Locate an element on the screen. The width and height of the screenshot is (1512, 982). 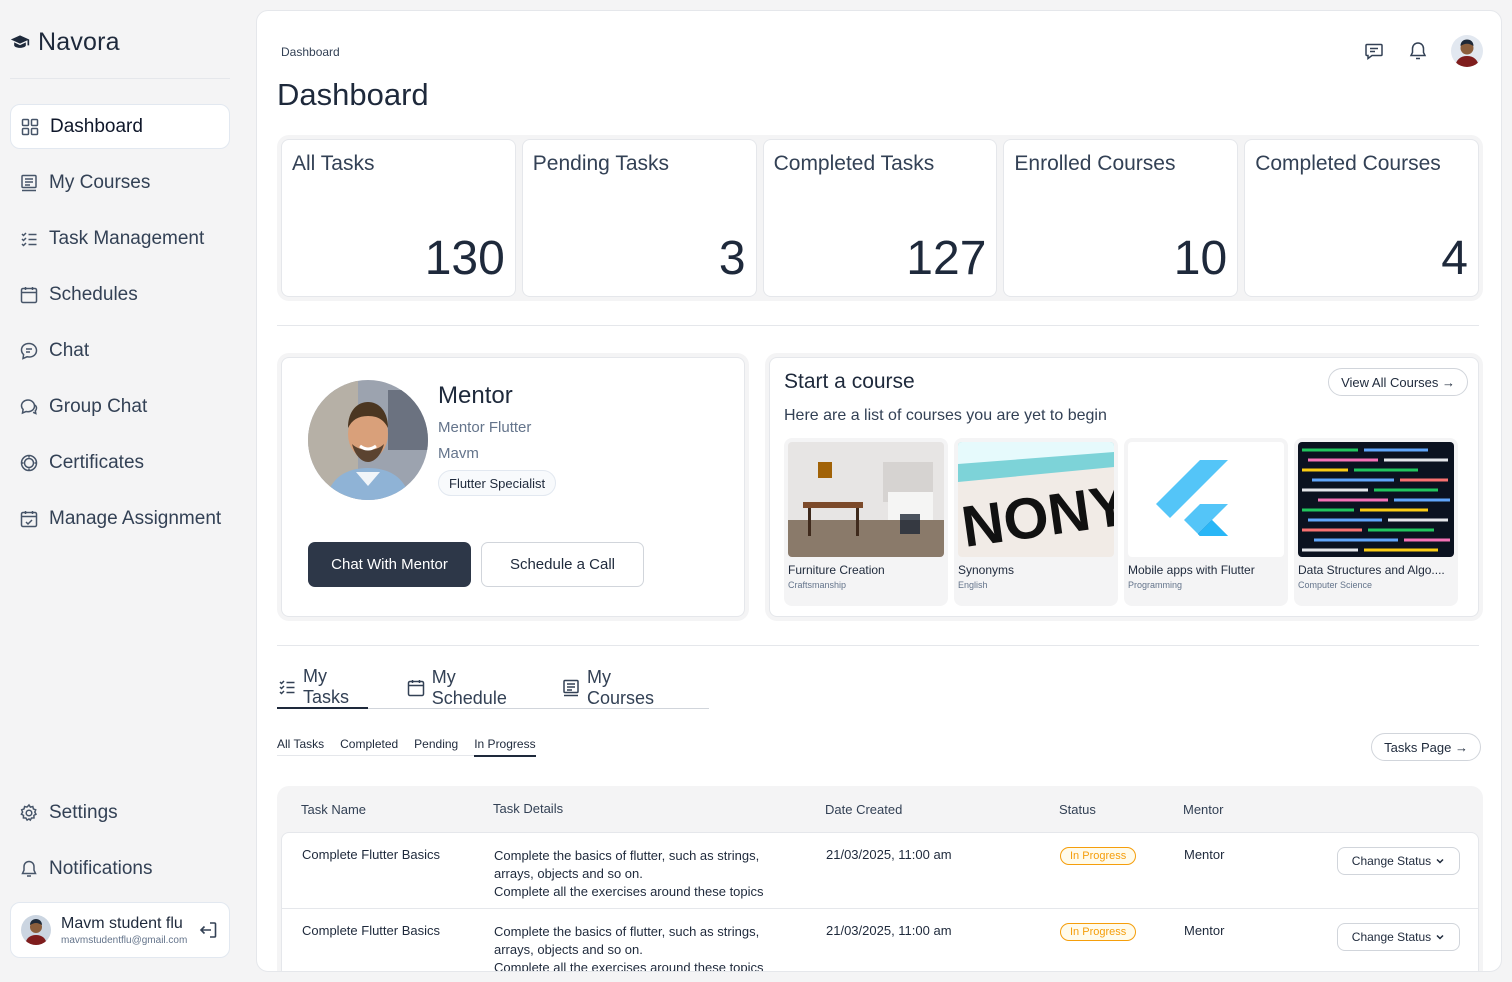
stat-value: 10 is located at coordinates (1200, 258).